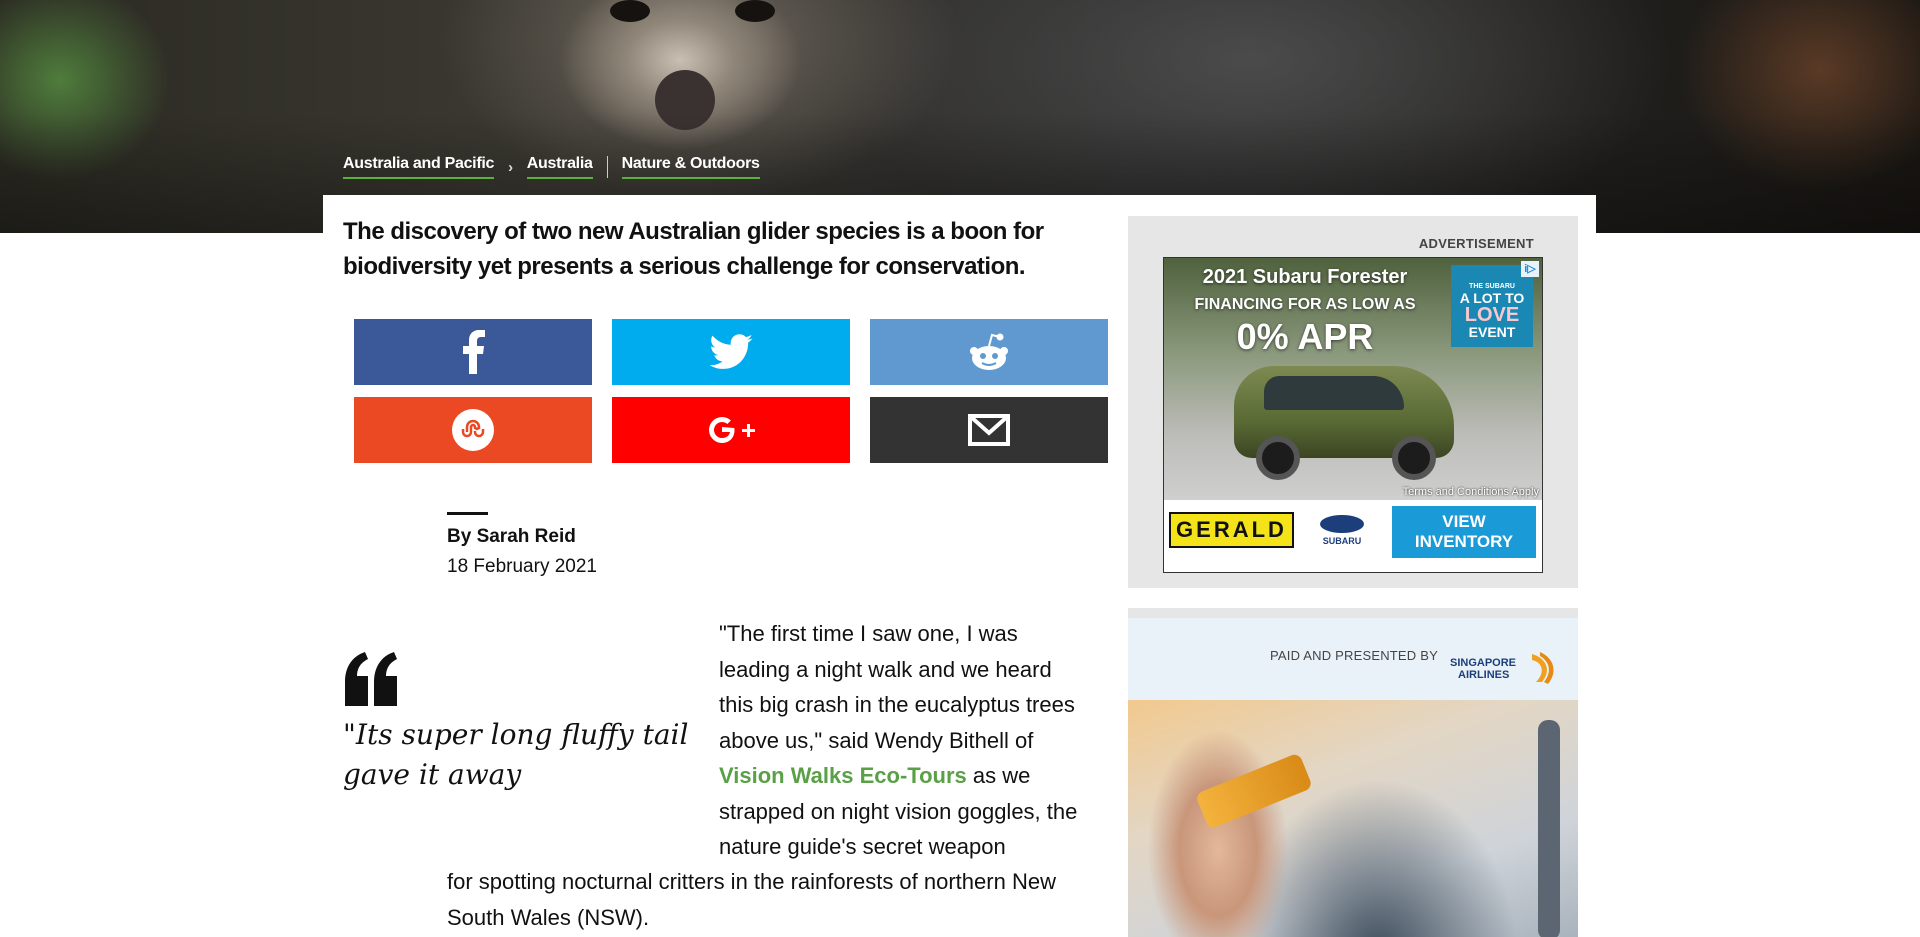 This screenshot has height=937, width=1920. Describe the element at coordinates (1492, 332) in the screenshot. I see `ad-badge-line3: EVENT` at that location.